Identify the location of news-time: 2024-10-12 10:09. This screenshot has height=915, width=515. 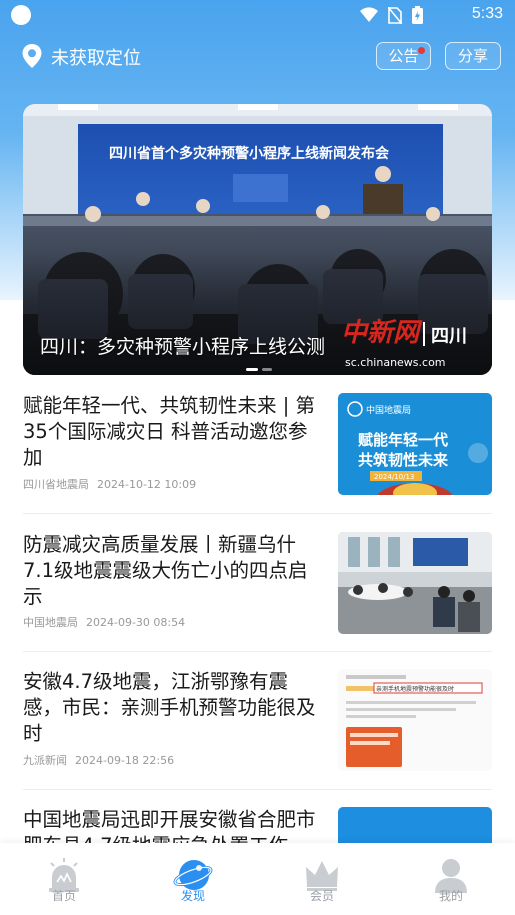
(147, 484).